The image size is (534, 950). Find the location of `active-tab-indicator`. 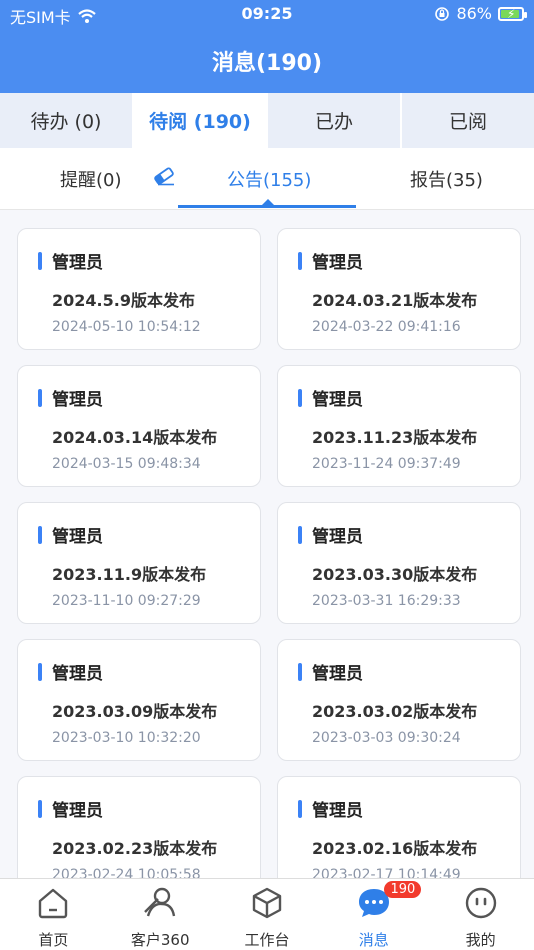

active-tab-indicator is located at coordinates (267, 203).